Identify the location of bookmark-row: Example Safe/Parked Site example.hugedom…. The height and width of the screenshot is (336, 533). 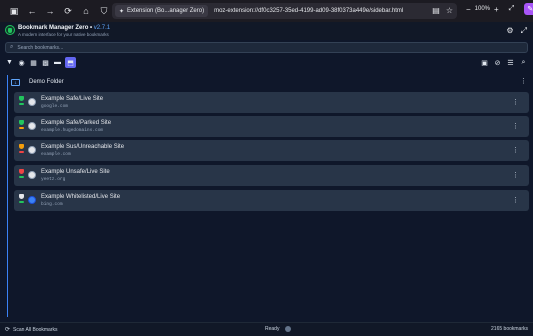
(271, 126).